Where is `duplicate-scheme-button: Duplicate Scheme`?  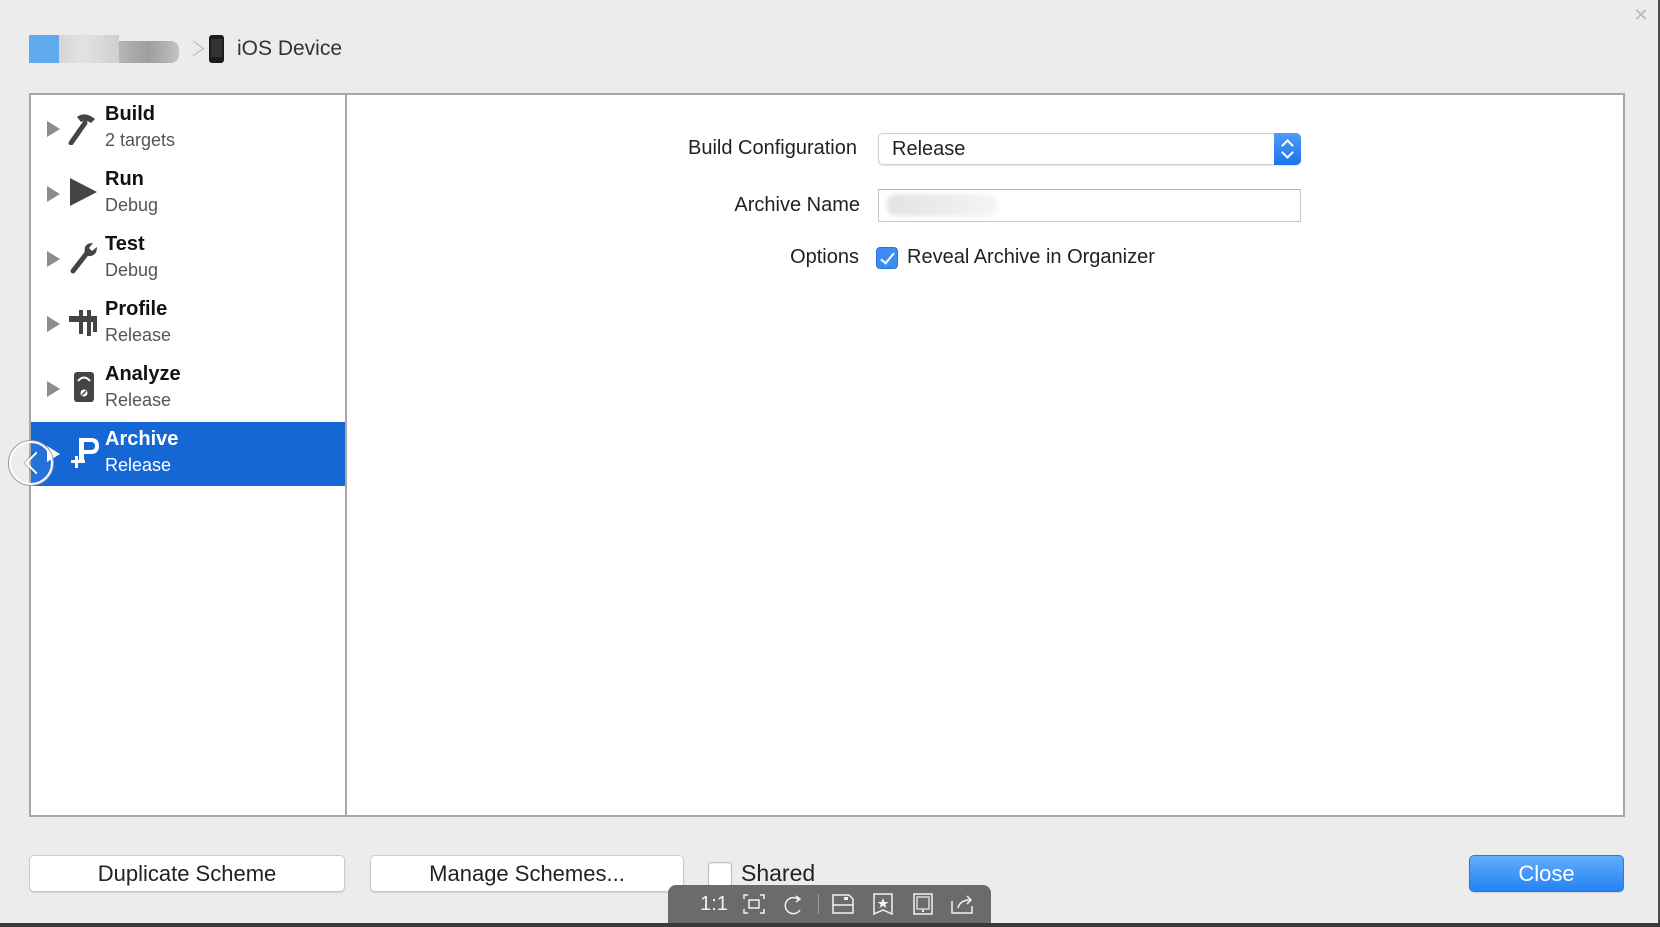
duplicate-scheme-button: Duplicate Scheme is located at coordinates (187, 873).